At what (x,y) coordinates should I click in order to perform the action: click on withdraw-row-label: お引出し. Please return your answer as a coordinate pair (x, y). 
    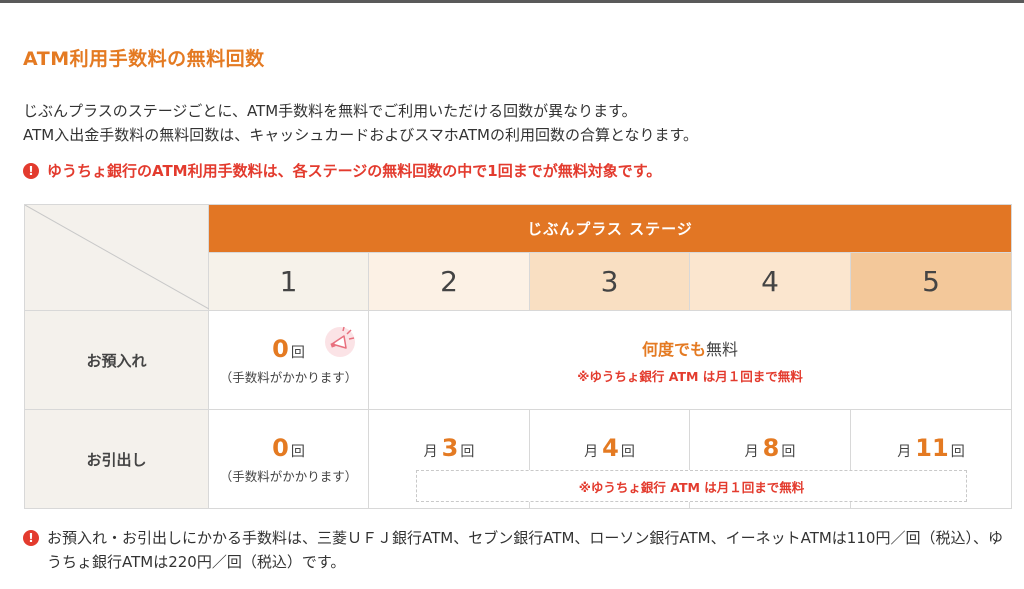
    Looking at the image, I should click on (116, 459).